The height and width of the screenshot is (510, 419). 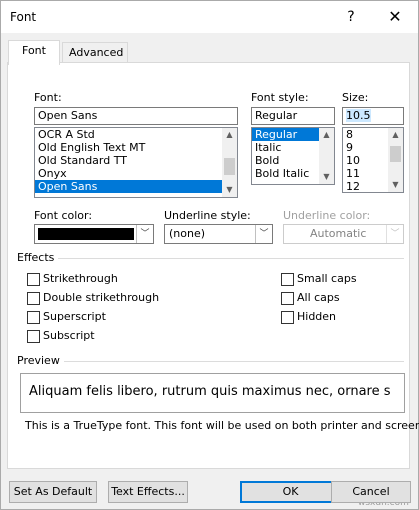 What do you see at coordinates (395, 17) in the screenshot?
I see `close-button: ✕` at bounding box center [395, 17].